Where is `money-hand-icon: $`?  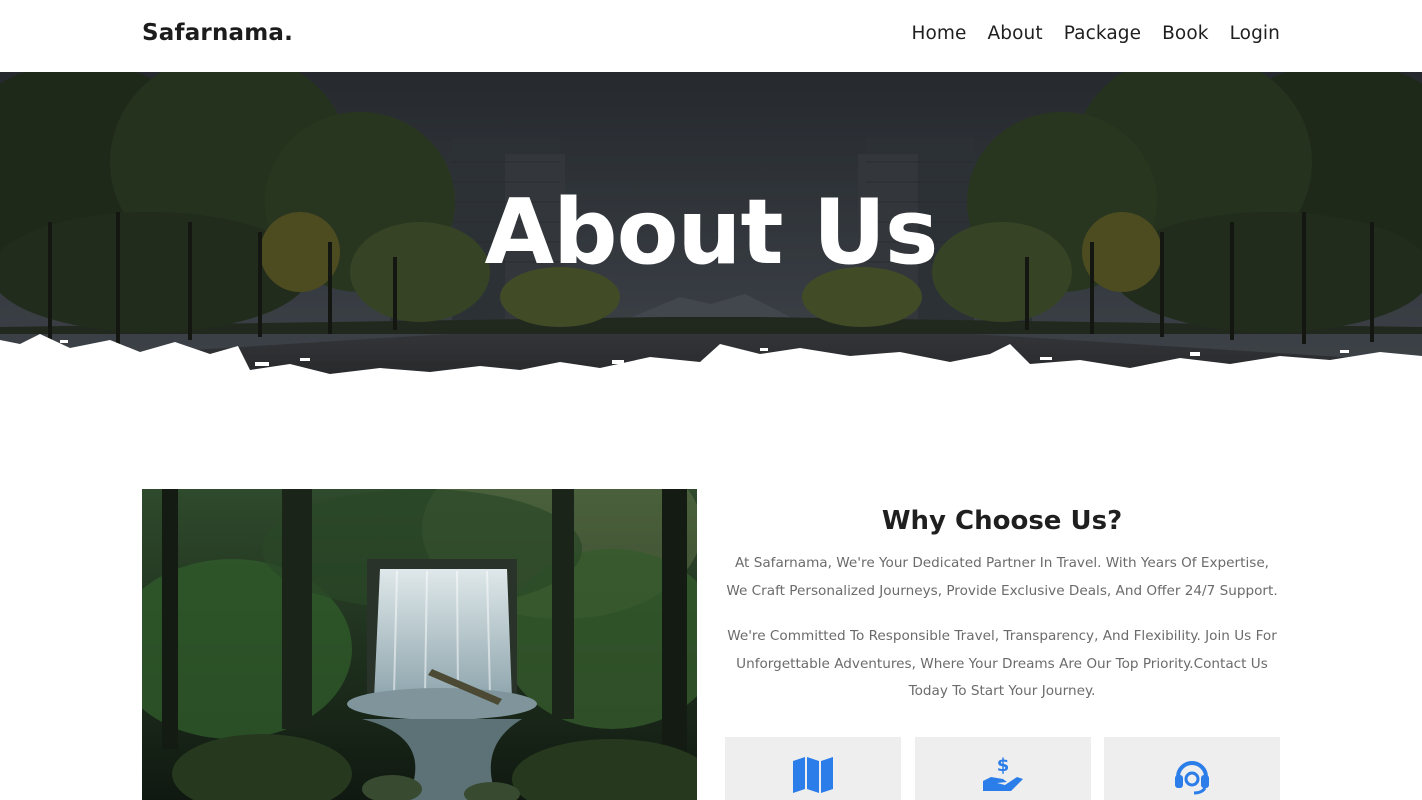 money-hand-icon: $ is located at coordinates (1002, 773).